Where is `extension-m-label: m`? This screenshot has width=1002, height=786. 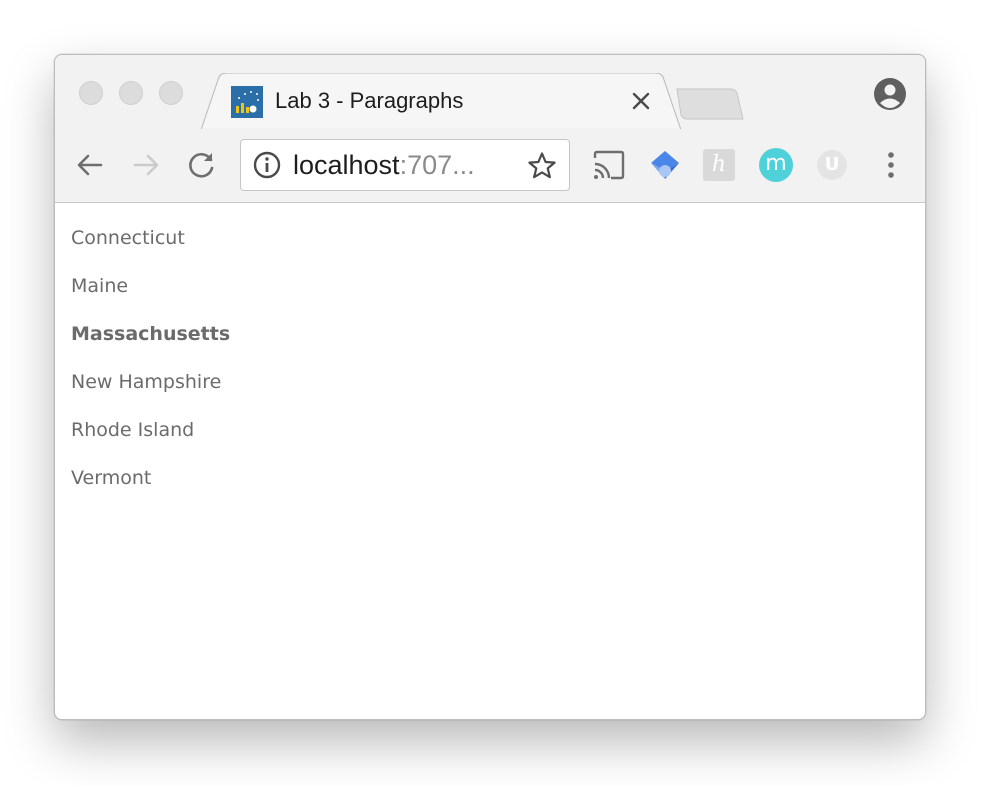
extension-m-label: m is located at coordinates (776, 163).